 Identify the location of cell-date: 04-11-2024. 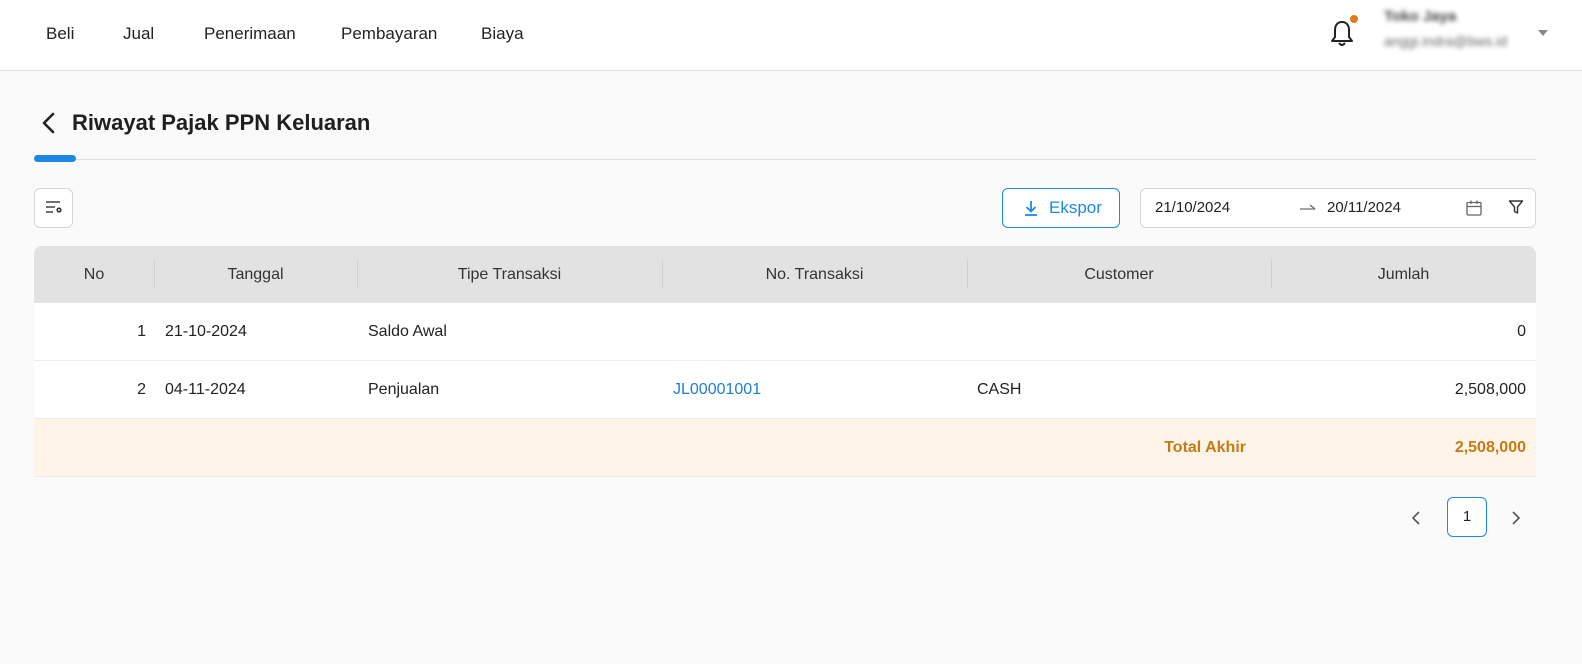
(205, 389).